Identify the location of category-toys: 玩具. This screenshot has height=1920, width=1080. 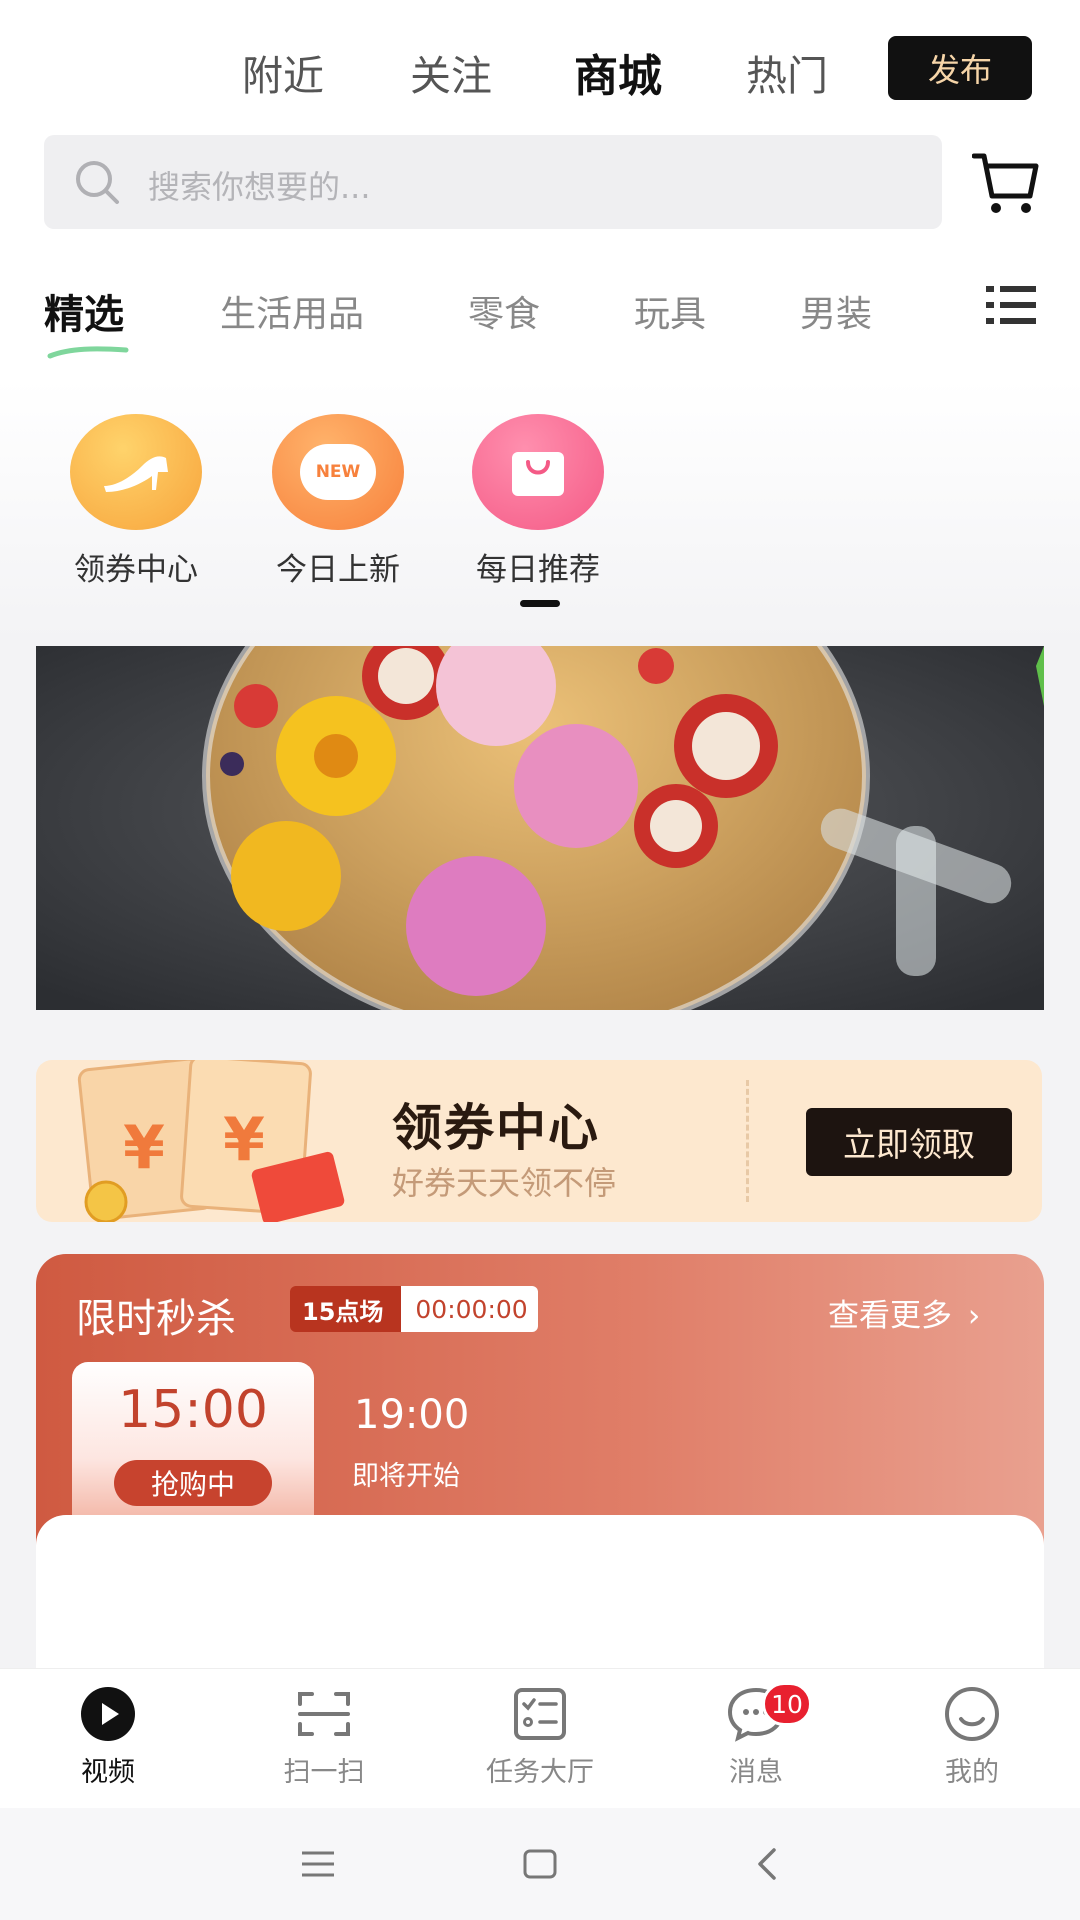
(670, 311).